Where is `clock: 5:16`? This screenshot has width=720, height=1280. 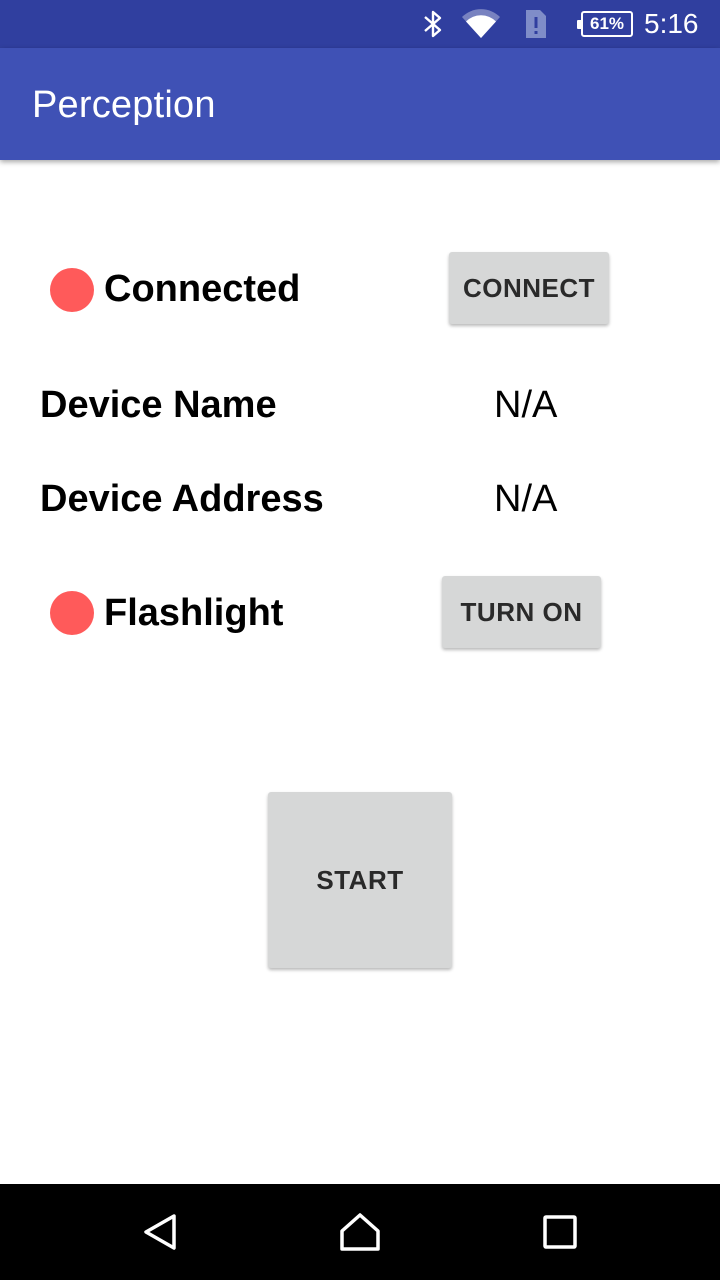 clock: 5:16 is located at coordinates (671, 23).